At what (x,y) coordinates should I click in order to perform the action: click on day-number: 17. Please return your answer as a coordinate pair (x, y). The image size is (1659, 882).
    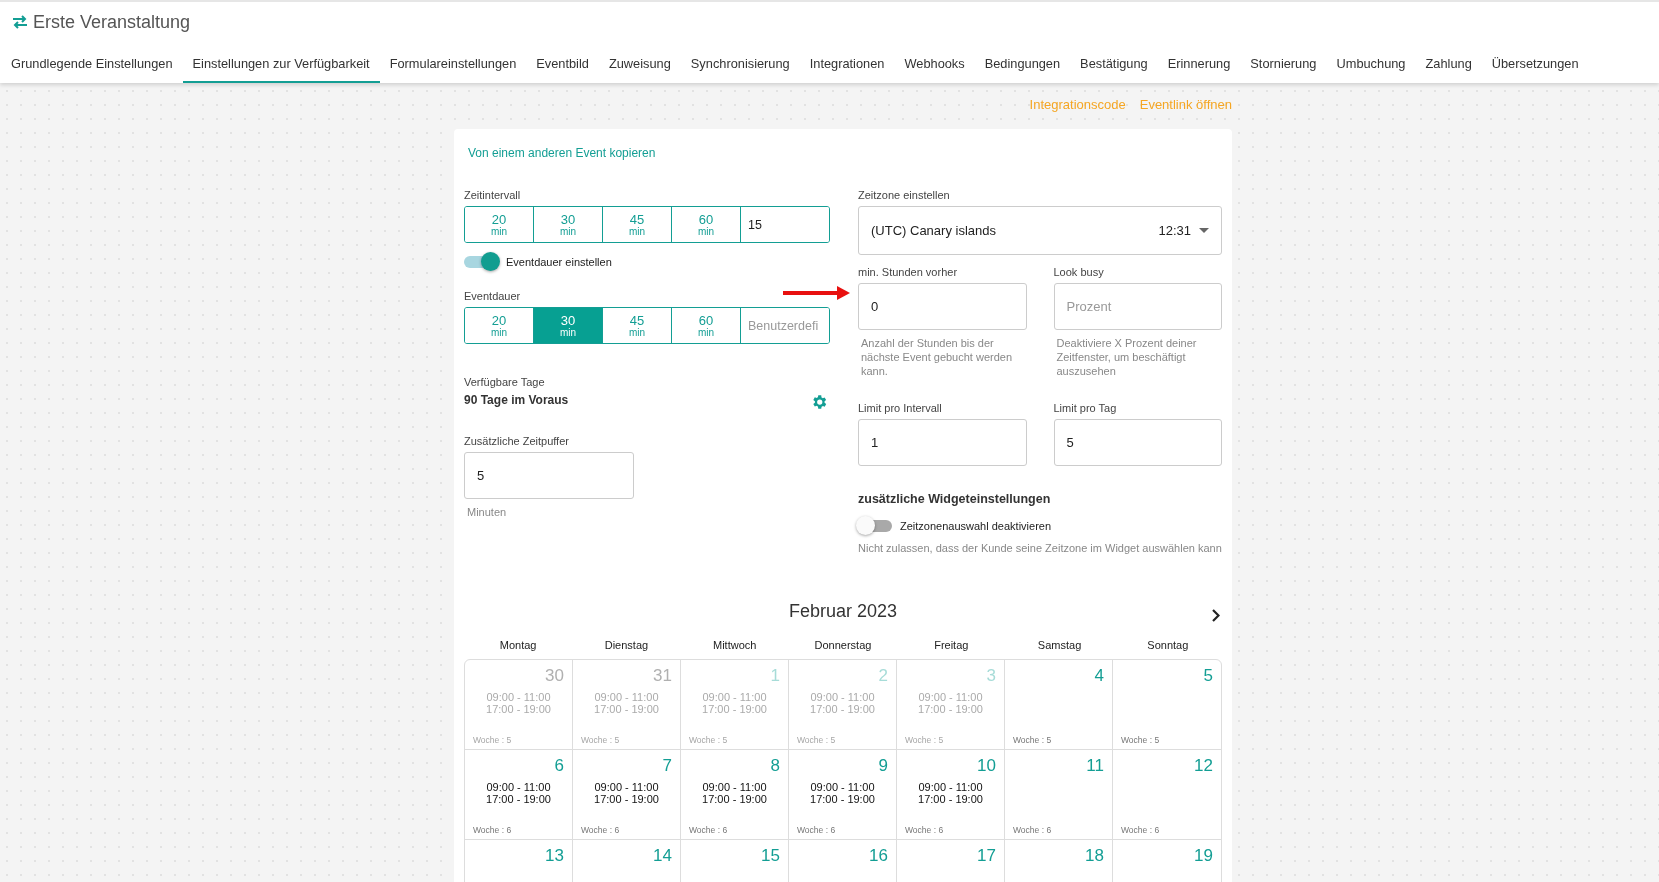
    Looking at the image, I should click on (986, 856).